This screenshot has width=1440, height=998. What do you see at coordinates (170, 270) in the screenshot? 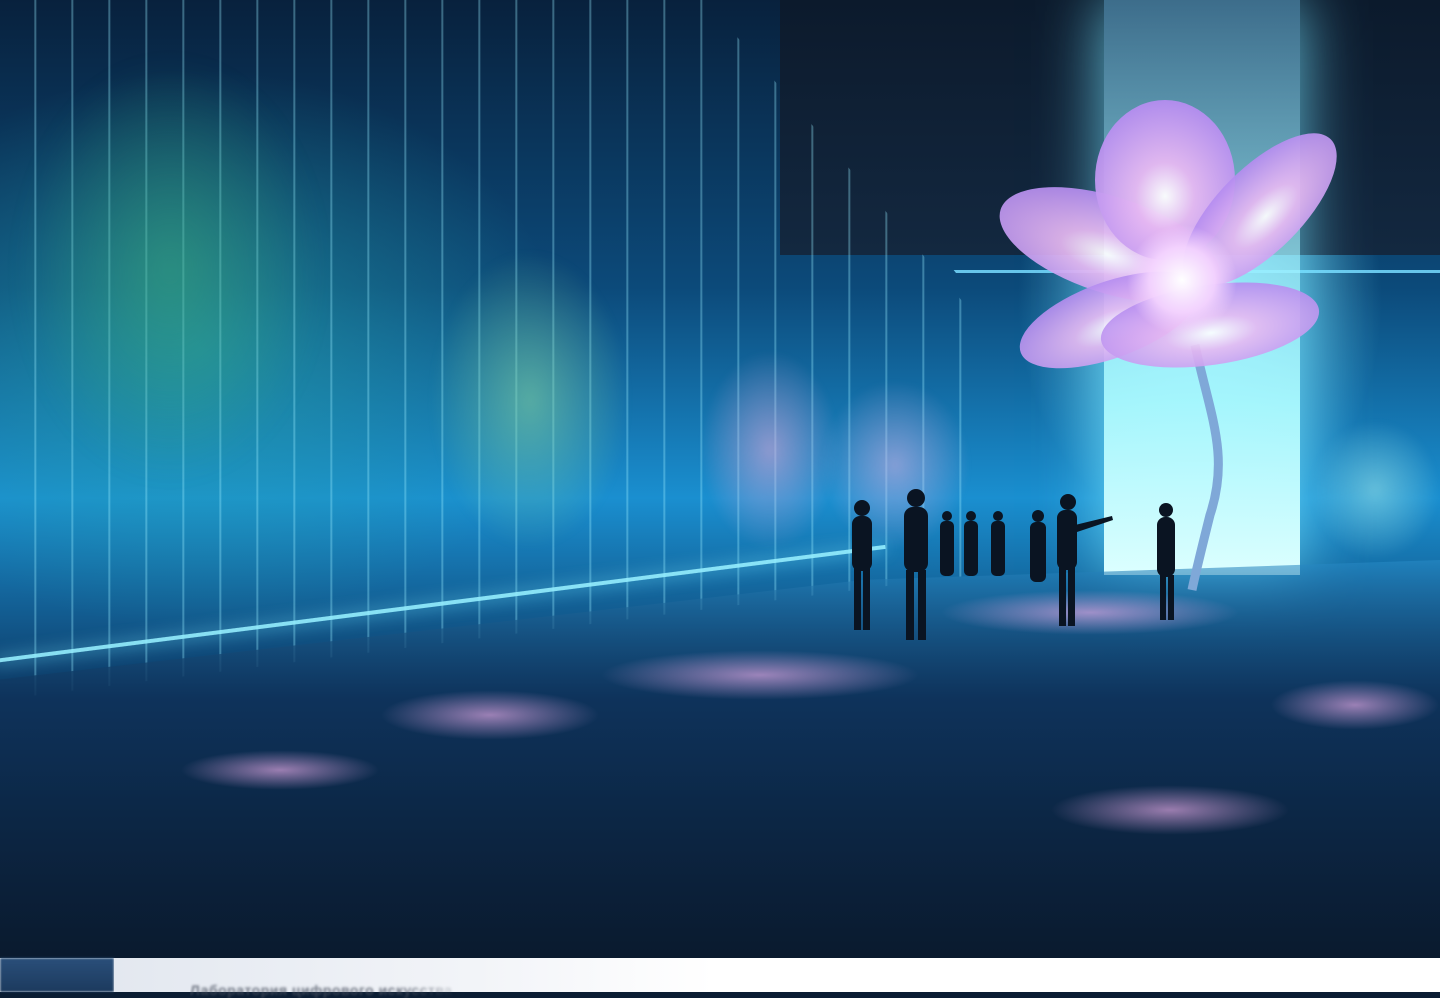
I see `tree-left-large` at bounding box center [170, 270].